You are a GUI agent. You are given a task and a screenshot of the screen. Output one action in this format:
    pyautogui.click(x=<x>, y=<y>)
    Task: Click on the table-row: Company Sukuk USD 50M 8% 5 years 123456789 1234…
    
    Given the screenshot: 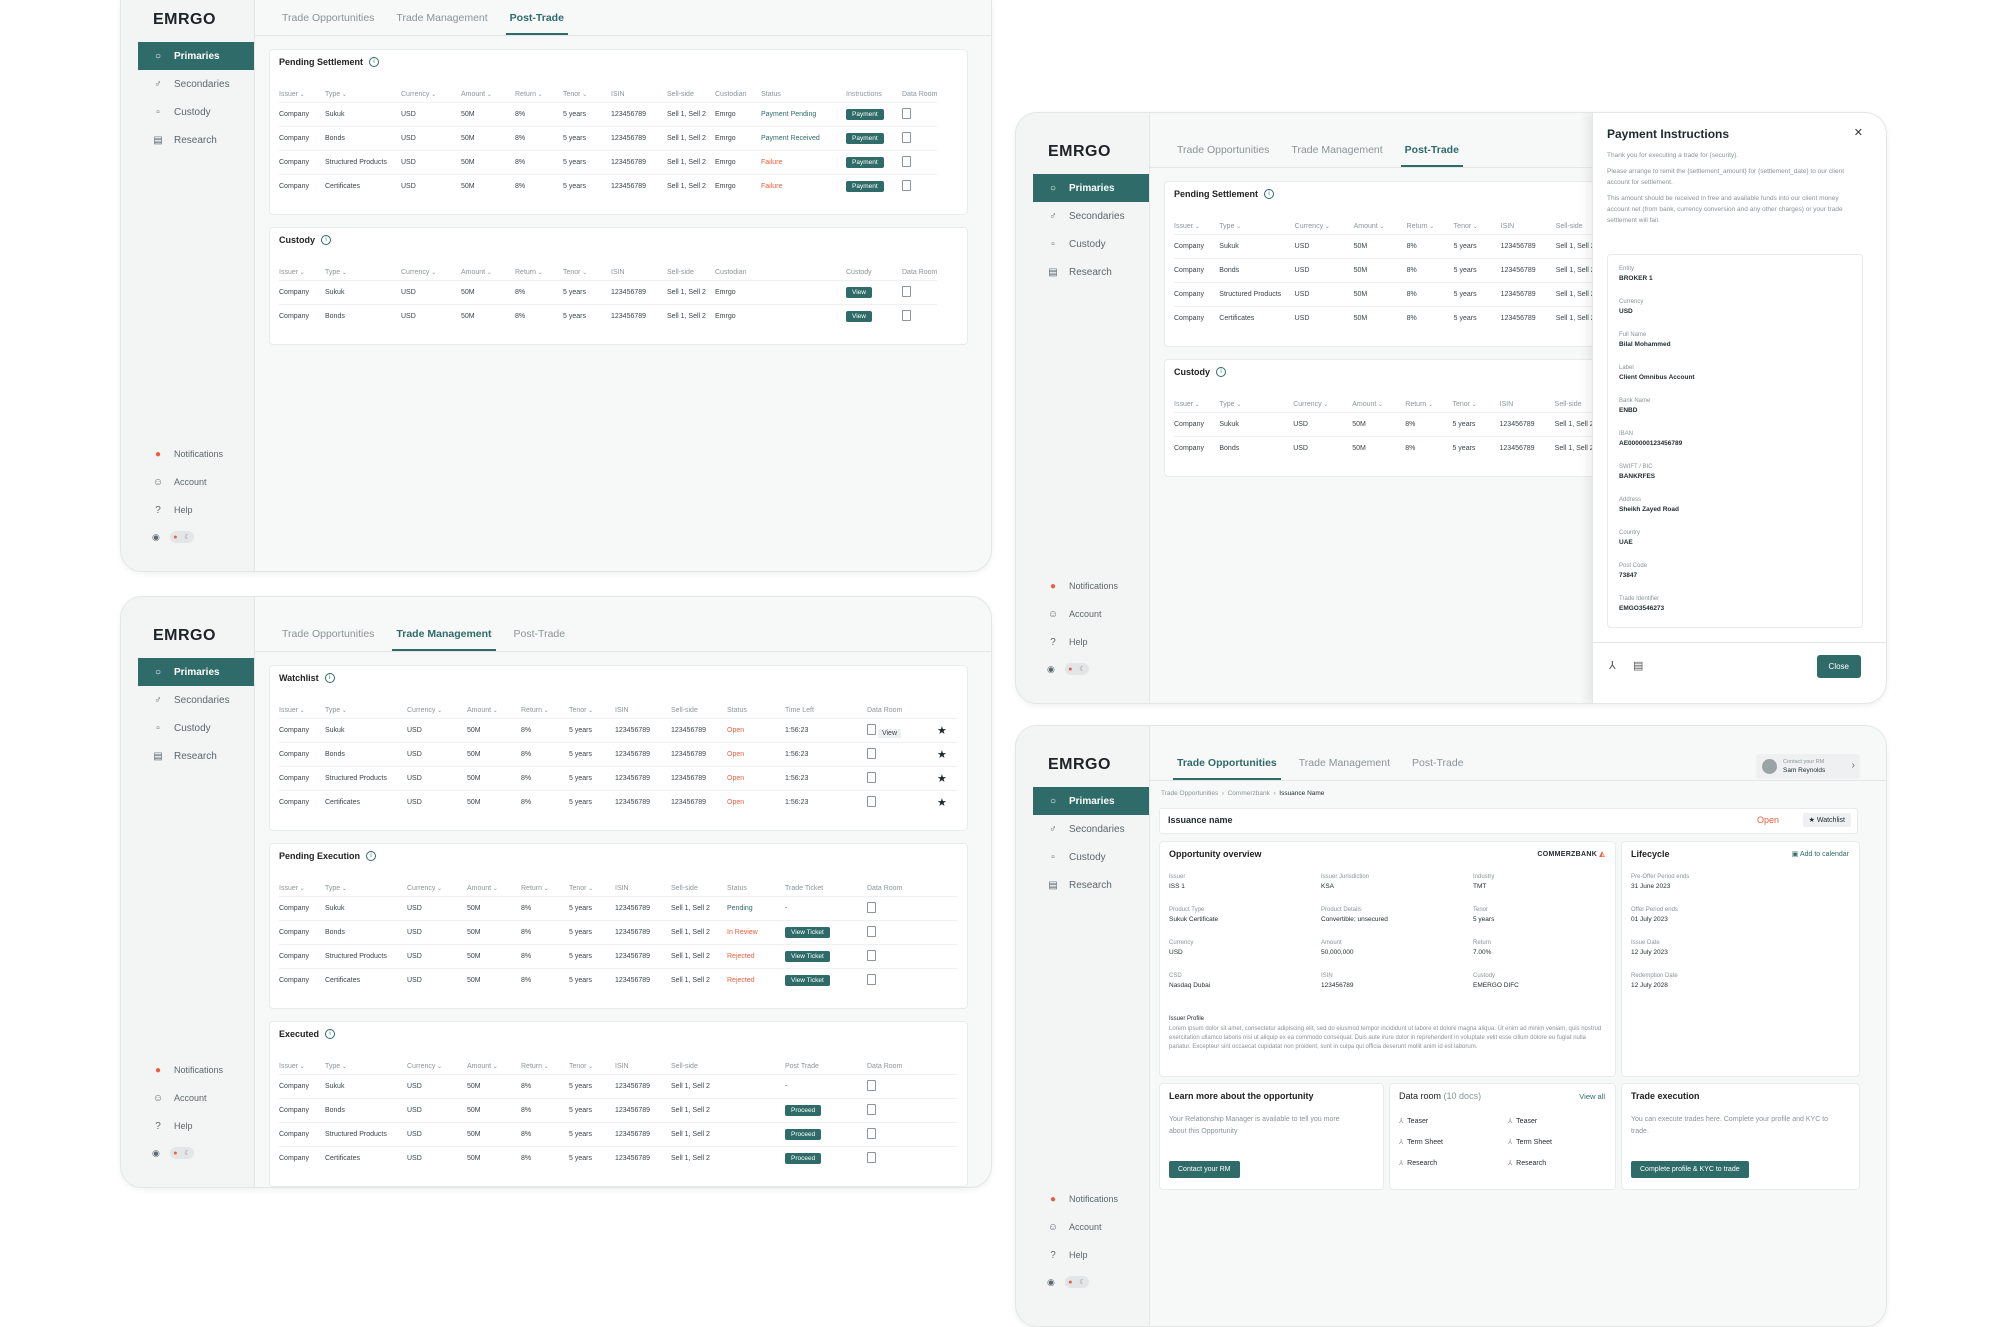 What is the action you would take?
    pyautogui.click(x=618, y=730)
    